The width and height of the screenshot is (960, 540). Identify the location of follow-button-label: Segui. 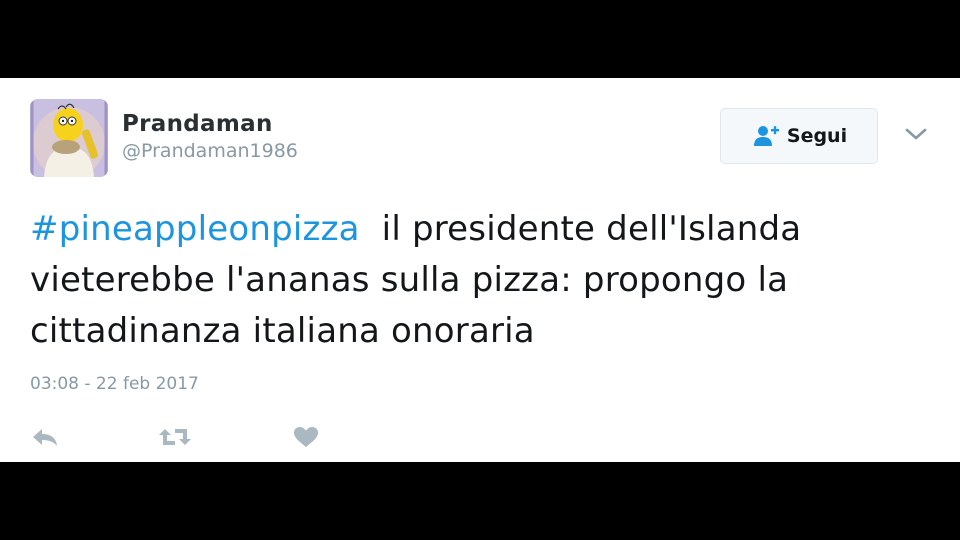
(817, 136).